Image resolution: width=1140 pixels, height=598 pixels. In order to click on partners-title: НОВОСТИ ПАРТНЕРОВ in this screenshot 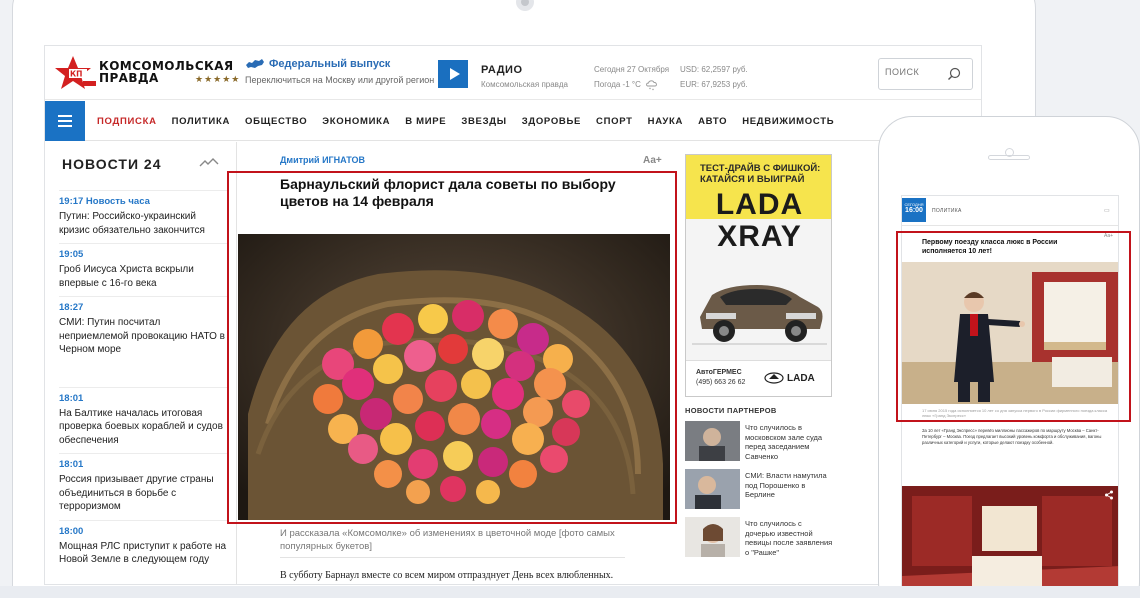, I will do `click(731, 410)`.